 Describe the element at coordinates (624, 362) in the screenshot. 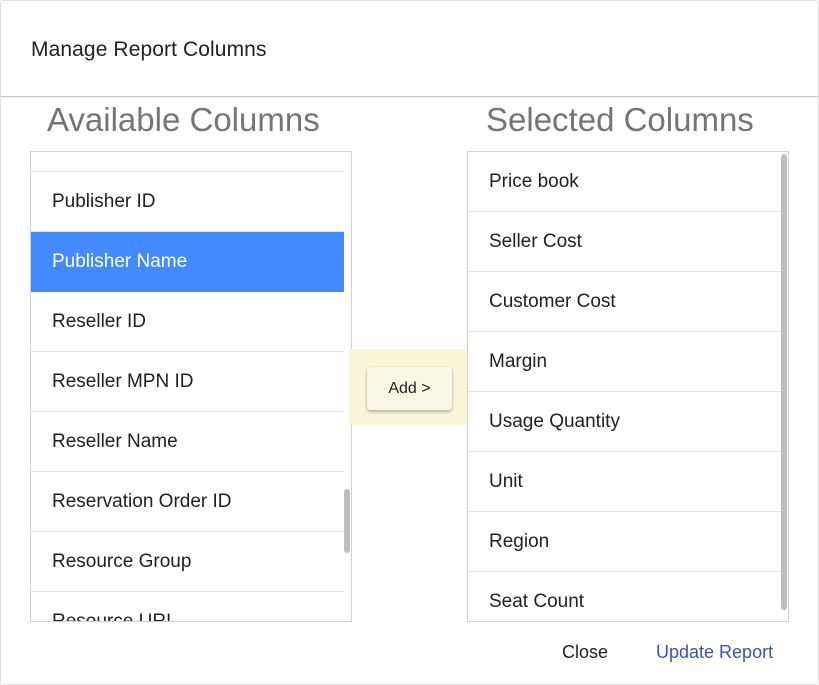

I see `selected-column-item: Margin` at that location.